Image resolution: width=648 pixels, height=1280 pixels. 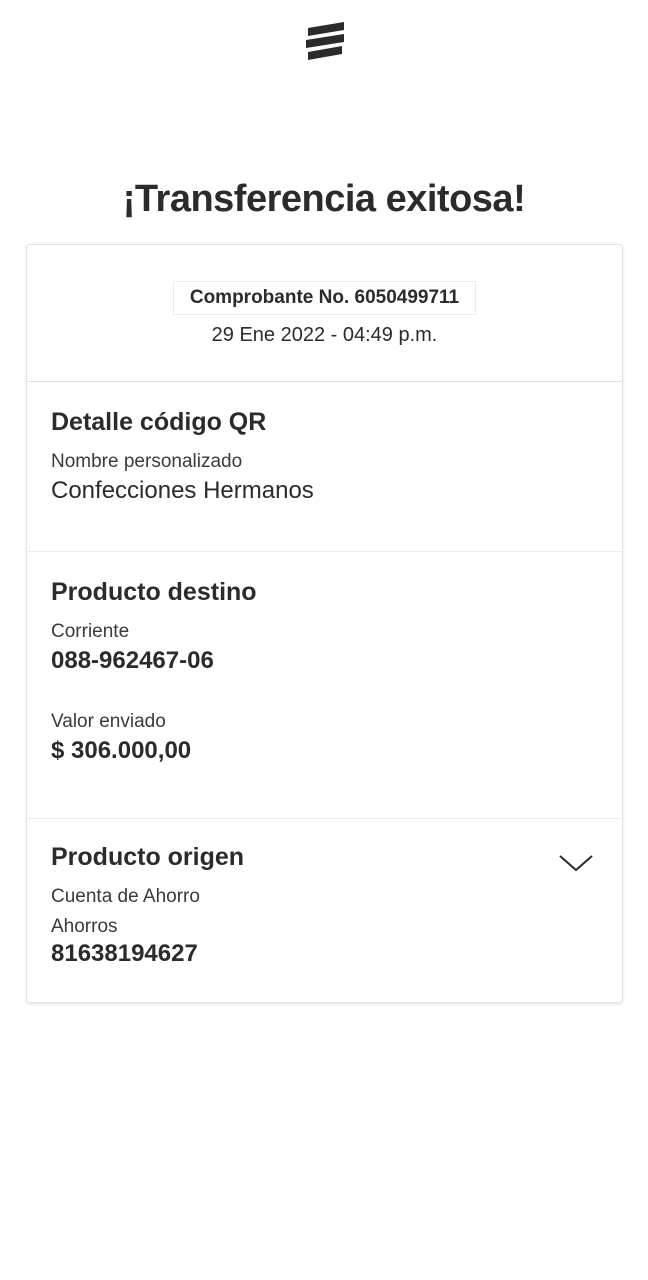 I want to click on bank-logo-icon, so click(x=325, y=43).